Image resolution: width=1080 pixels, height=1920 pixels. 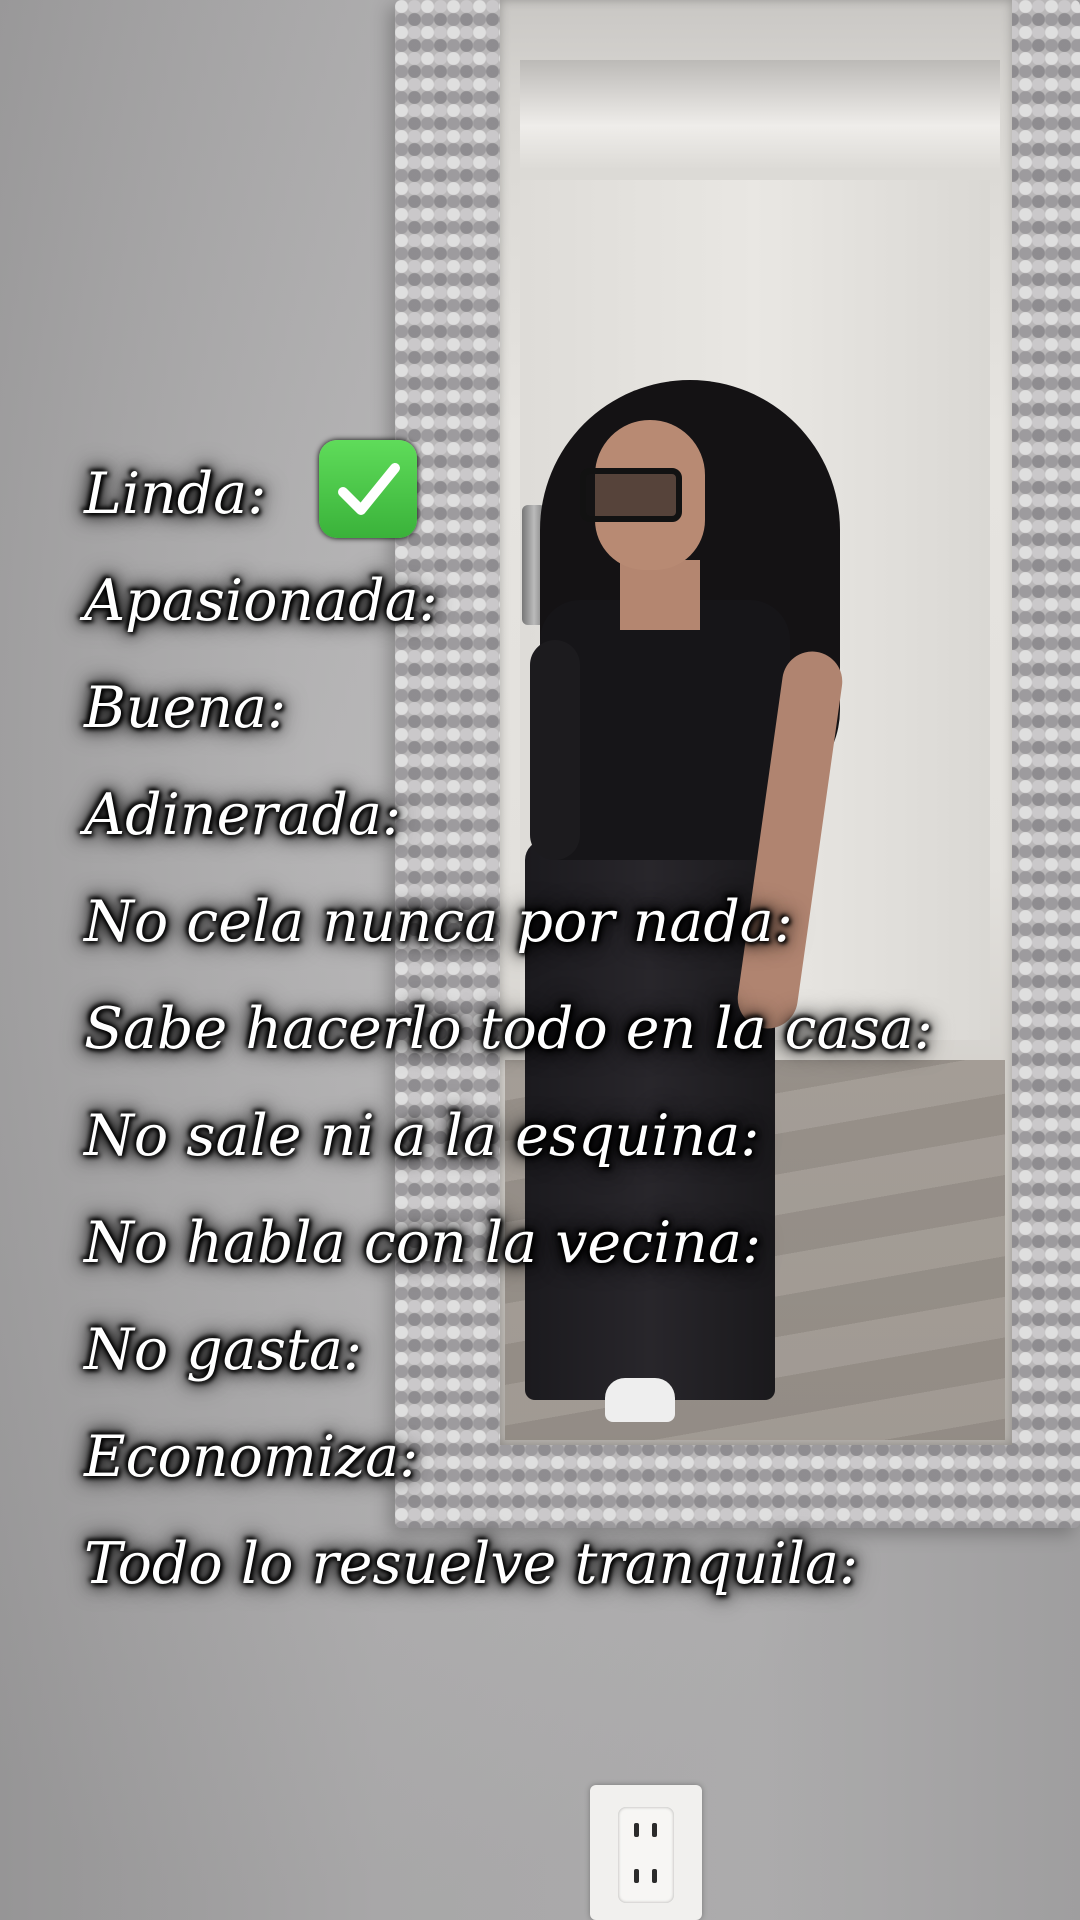 I want to click on caption-line: Todo lo resuelve tranquila:, so click(x=508, y=1561).